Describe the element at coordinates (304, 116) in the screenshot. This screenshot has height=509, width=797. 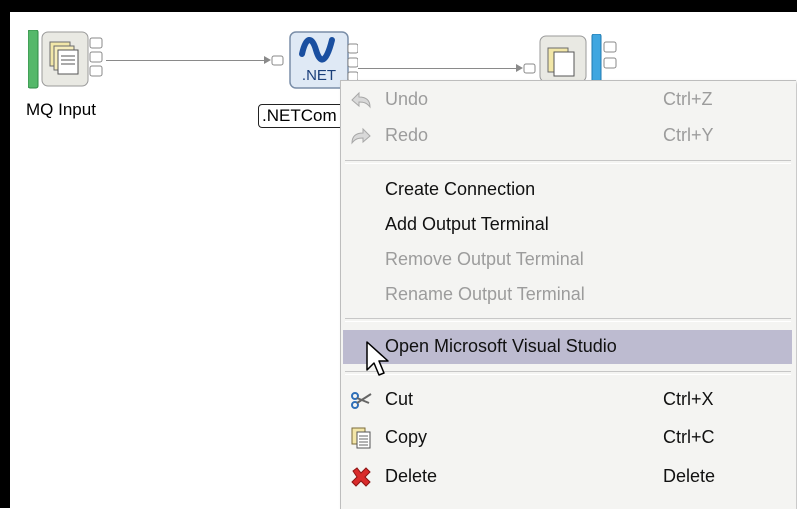
I see `net-compute-label: .NETCom` at that location.